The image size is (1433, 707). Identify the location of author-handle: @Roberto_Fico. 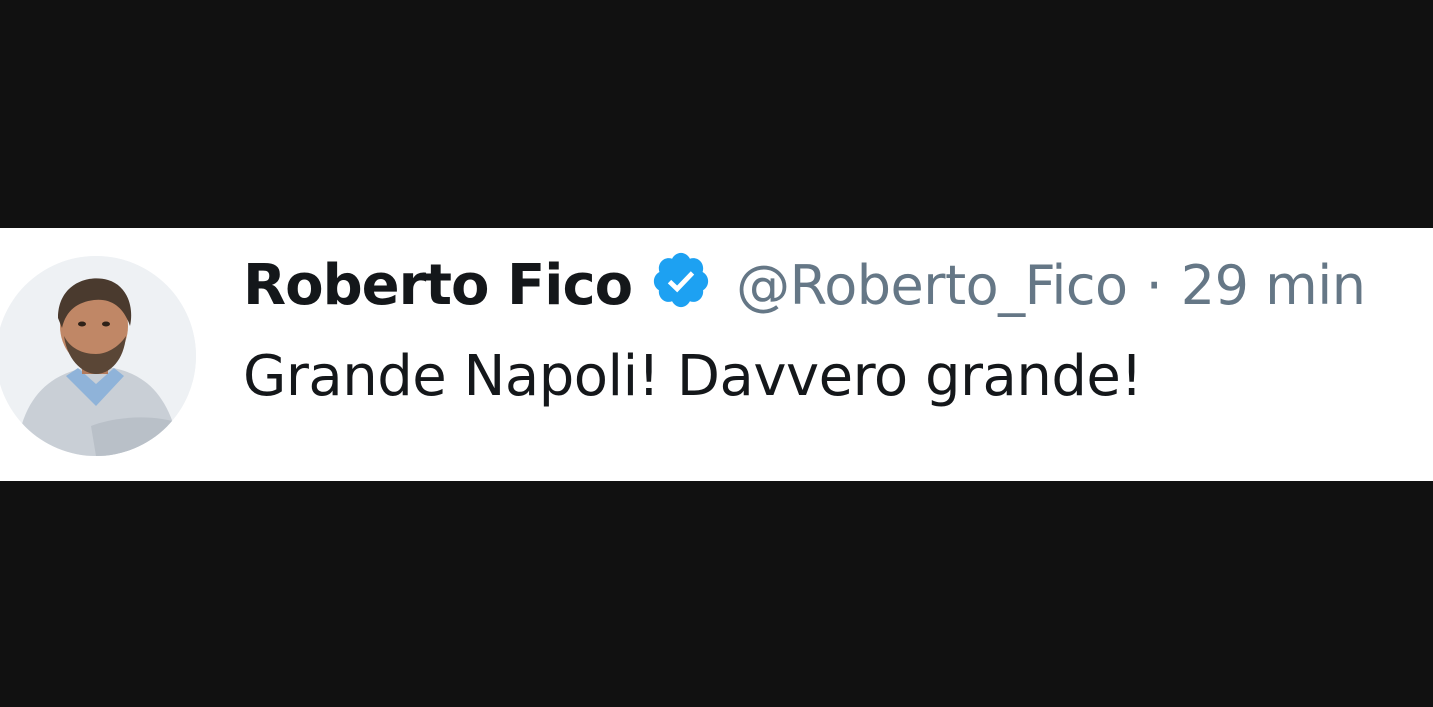
(932, 285).